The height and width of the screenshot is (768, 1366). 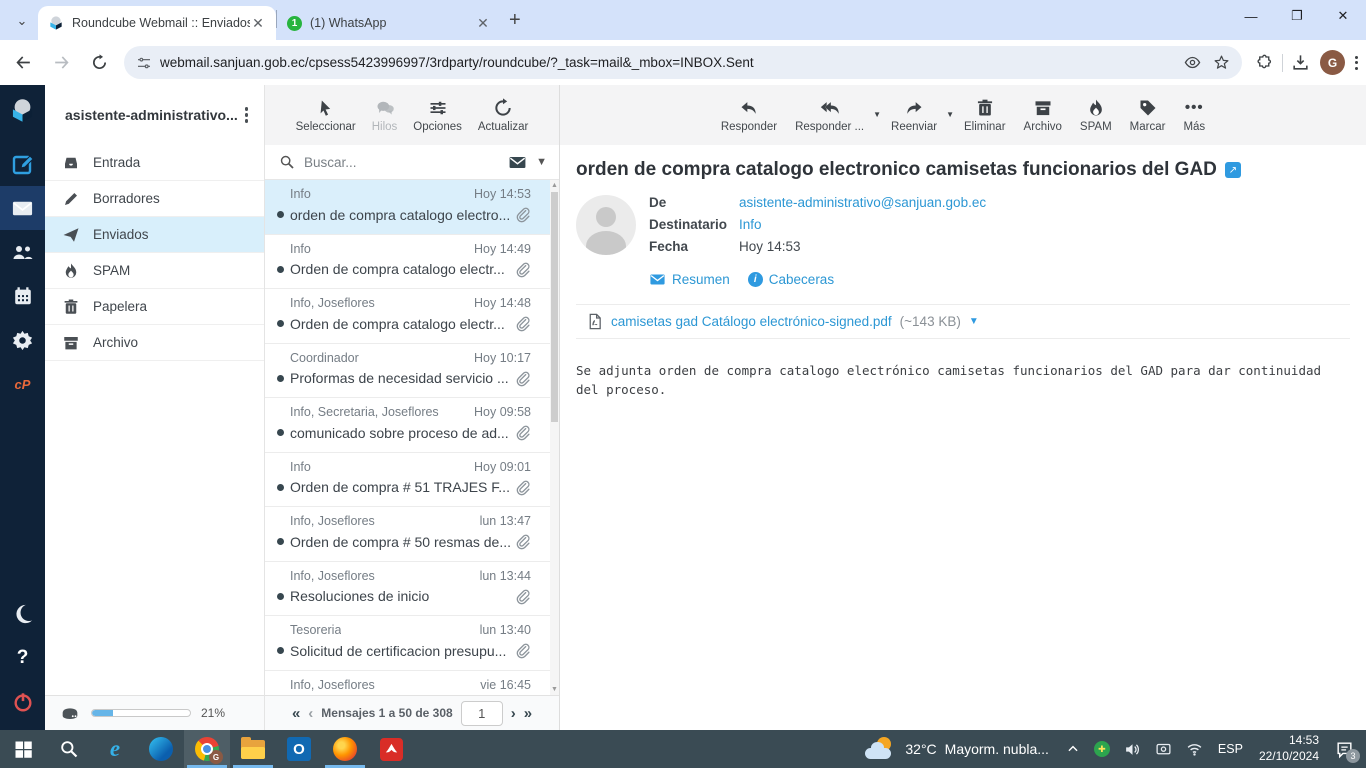 I want to click on first-page-icon: «, so click(x=296, y=713).